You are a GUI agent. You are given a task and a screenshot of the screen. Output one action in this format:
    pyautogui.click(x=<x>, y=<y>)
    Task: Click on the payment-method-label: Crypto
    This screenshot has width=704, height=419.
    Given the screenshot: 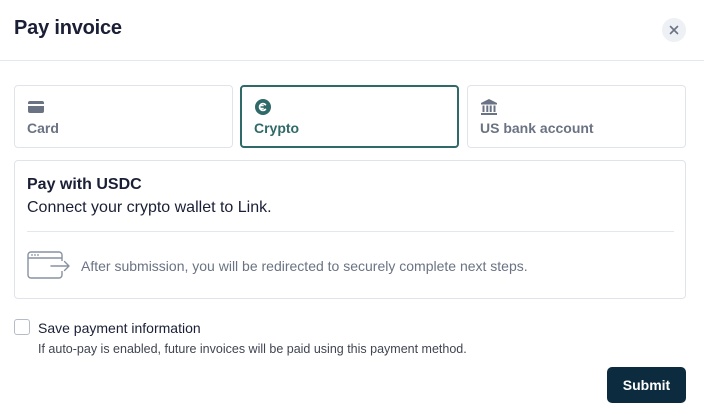 What is the action you would take?
    pyautogui.click(x=277, y=128)
    